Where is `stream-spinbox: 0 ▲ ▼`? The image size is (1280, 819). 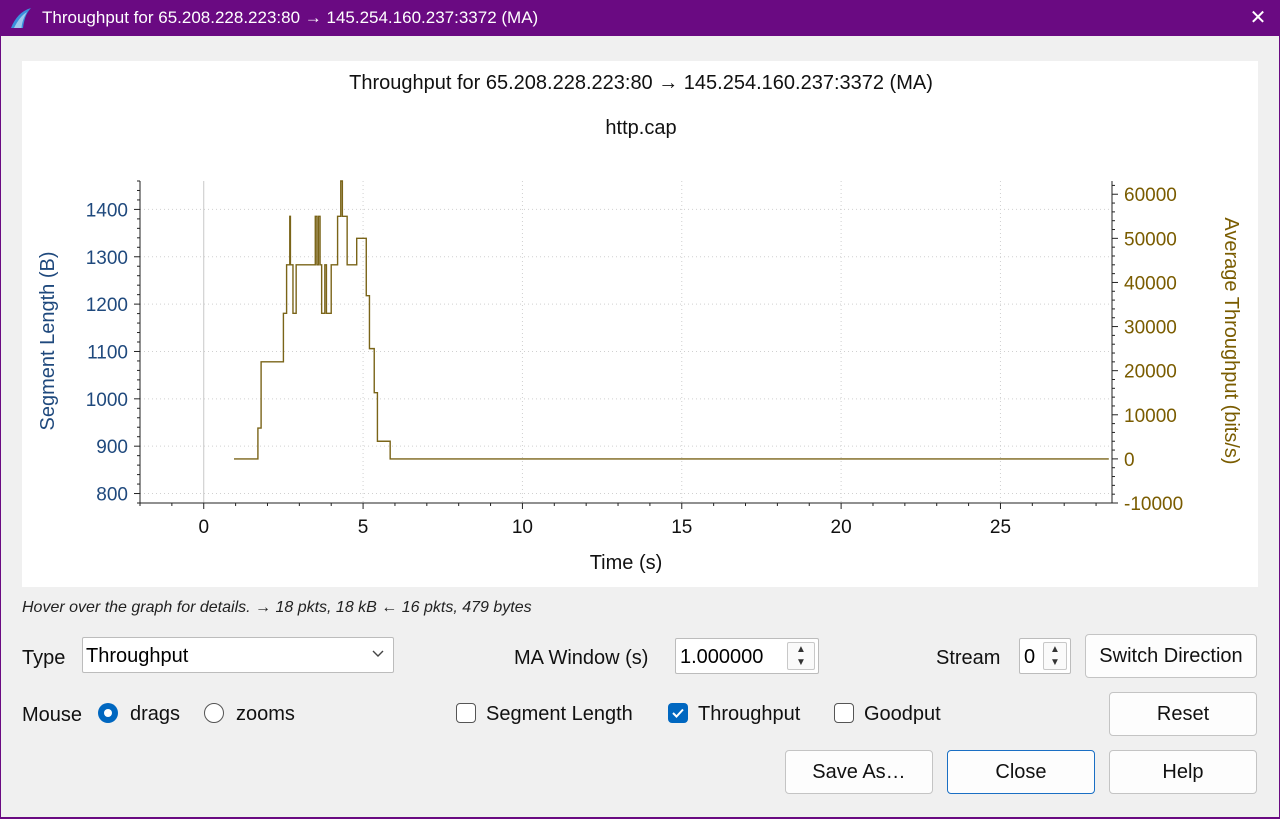 stream-spinbox: 0 ▲ ▼ is located at coordinates (1045, 656).